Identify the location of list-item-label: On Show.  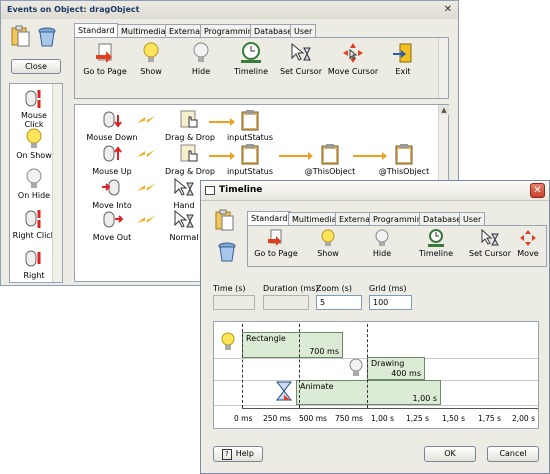
(34, 155).